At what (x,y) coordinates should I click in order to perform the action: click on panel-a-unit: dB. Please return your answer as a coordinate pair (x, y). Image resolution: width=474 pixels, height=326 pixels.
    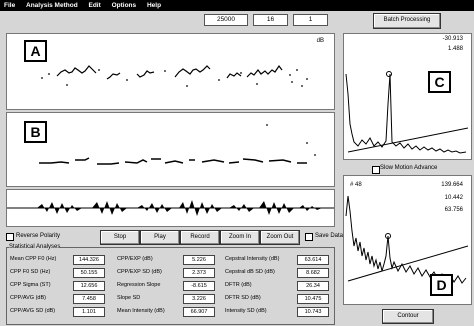
    Looking at the image, I should click on (320, 41).